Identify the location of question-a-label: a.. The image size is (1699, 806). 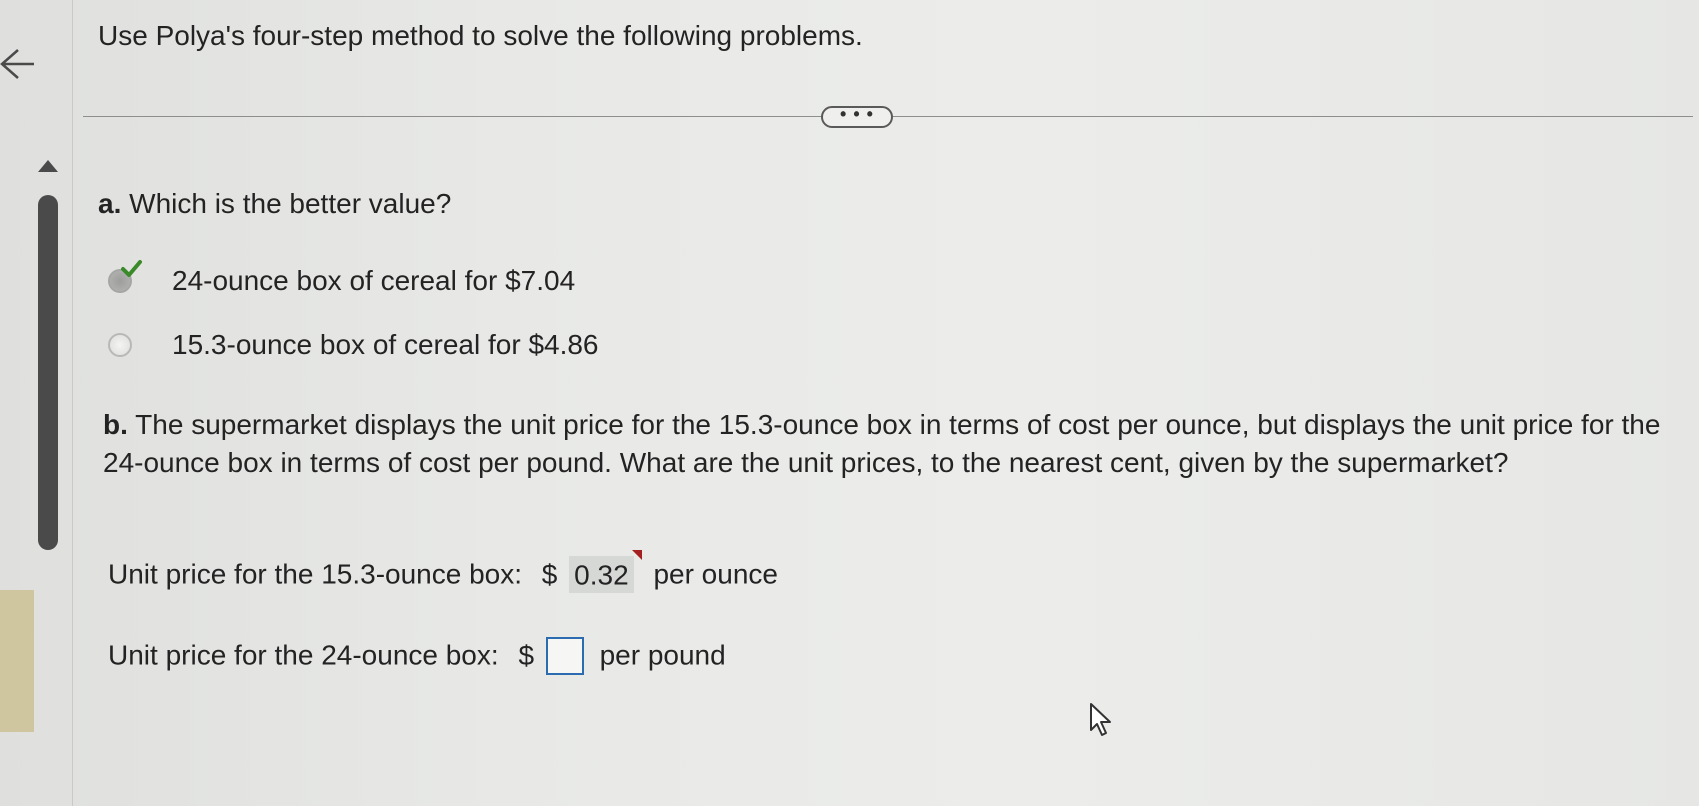
(110, 203).